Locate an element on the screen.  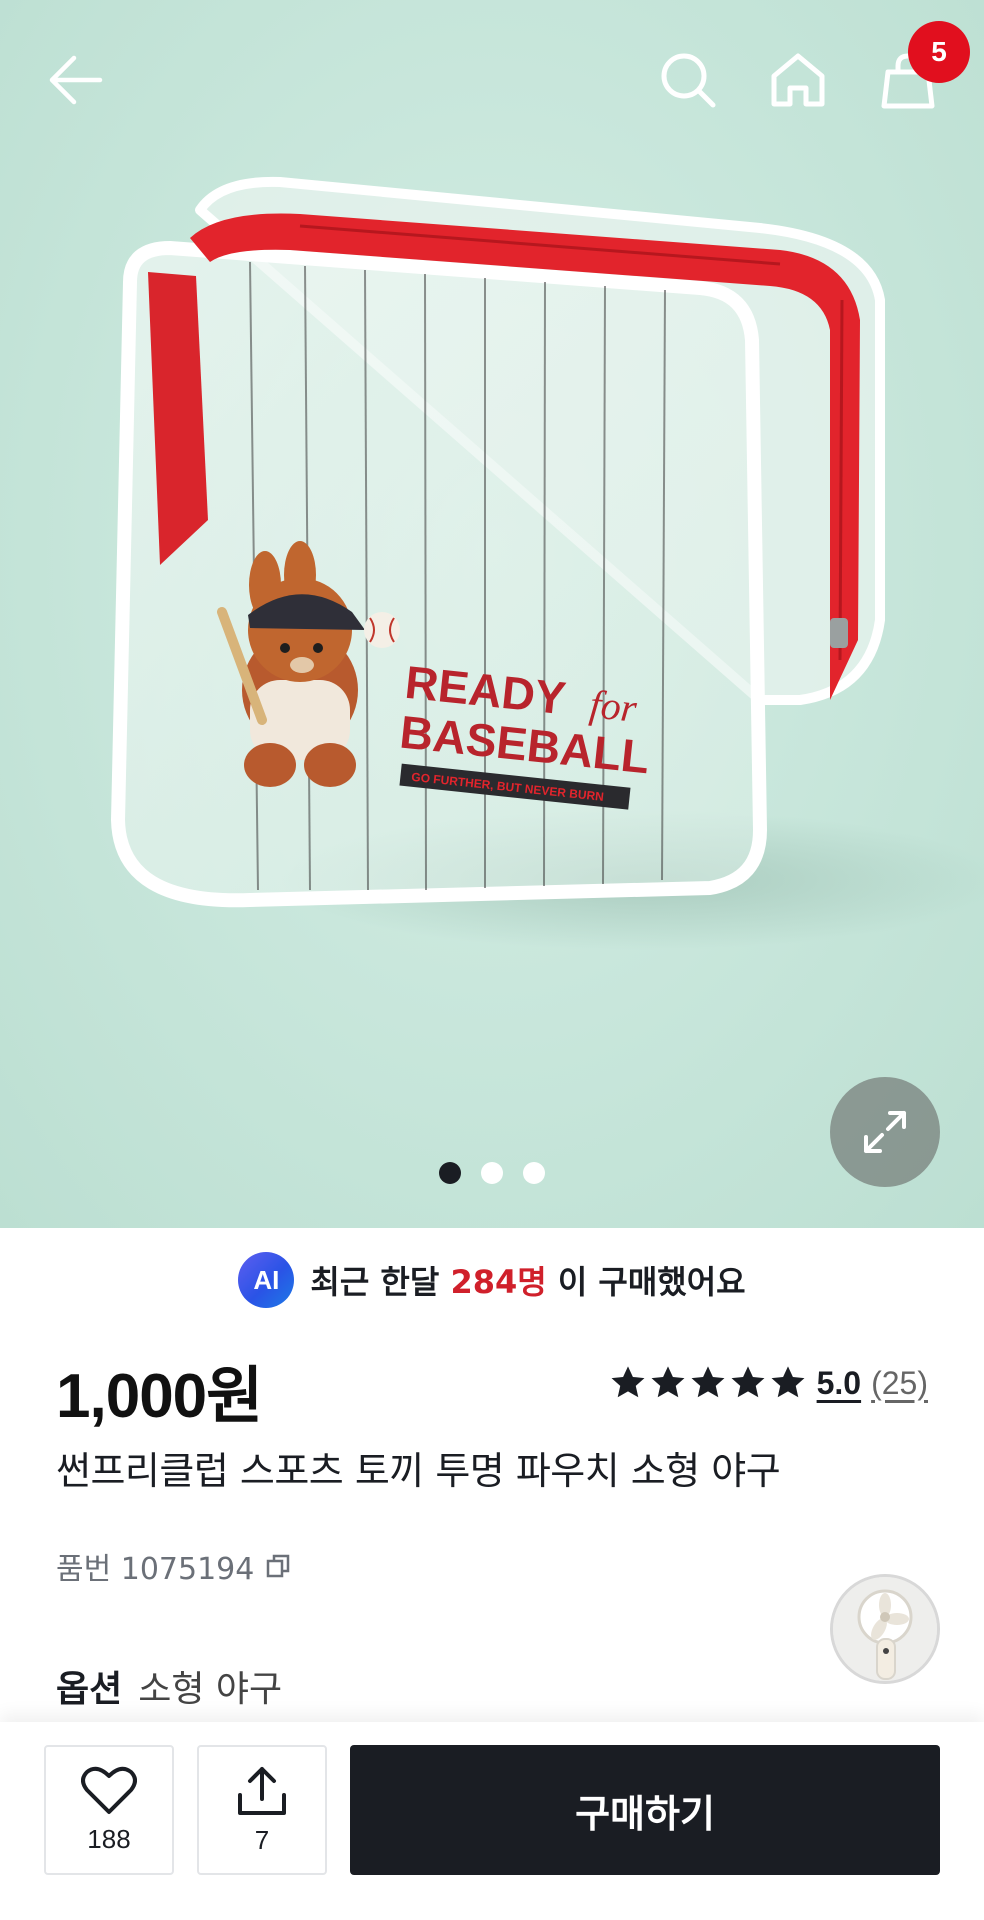
selected-option: 옵션 소형 야구 is located at coordinates (169, 1686).